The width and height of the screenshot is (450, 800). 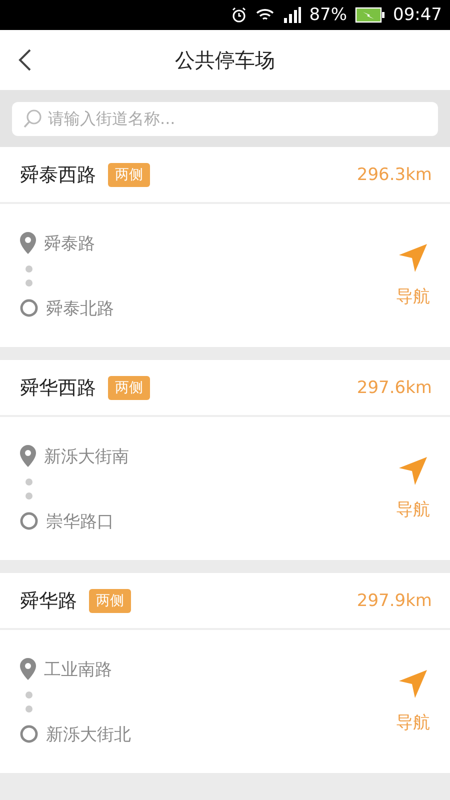 What do you see at coordinates (225, 60) in the screenshot?
I see `page-title: 公共停车场` at bounding box center [225, 60].